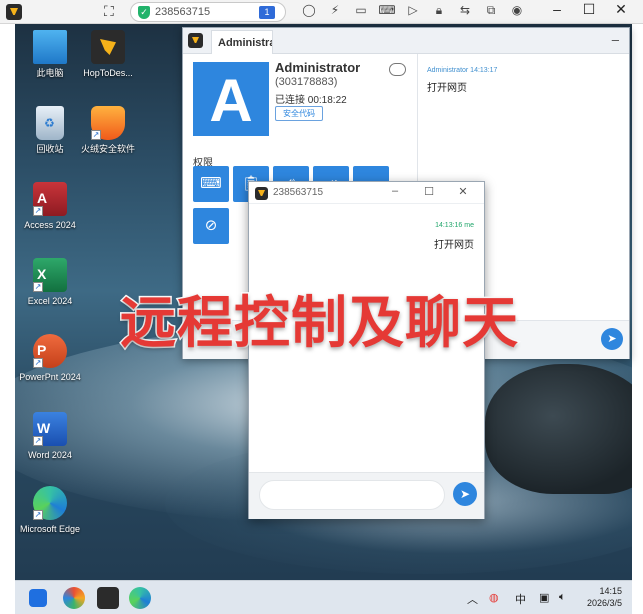 This screenshot has height=614, width=643. What do you see at coordinates (604, 603) in the screenshot?
I see `clock-date: 2026/3/5` at bounding box center [604, 603].